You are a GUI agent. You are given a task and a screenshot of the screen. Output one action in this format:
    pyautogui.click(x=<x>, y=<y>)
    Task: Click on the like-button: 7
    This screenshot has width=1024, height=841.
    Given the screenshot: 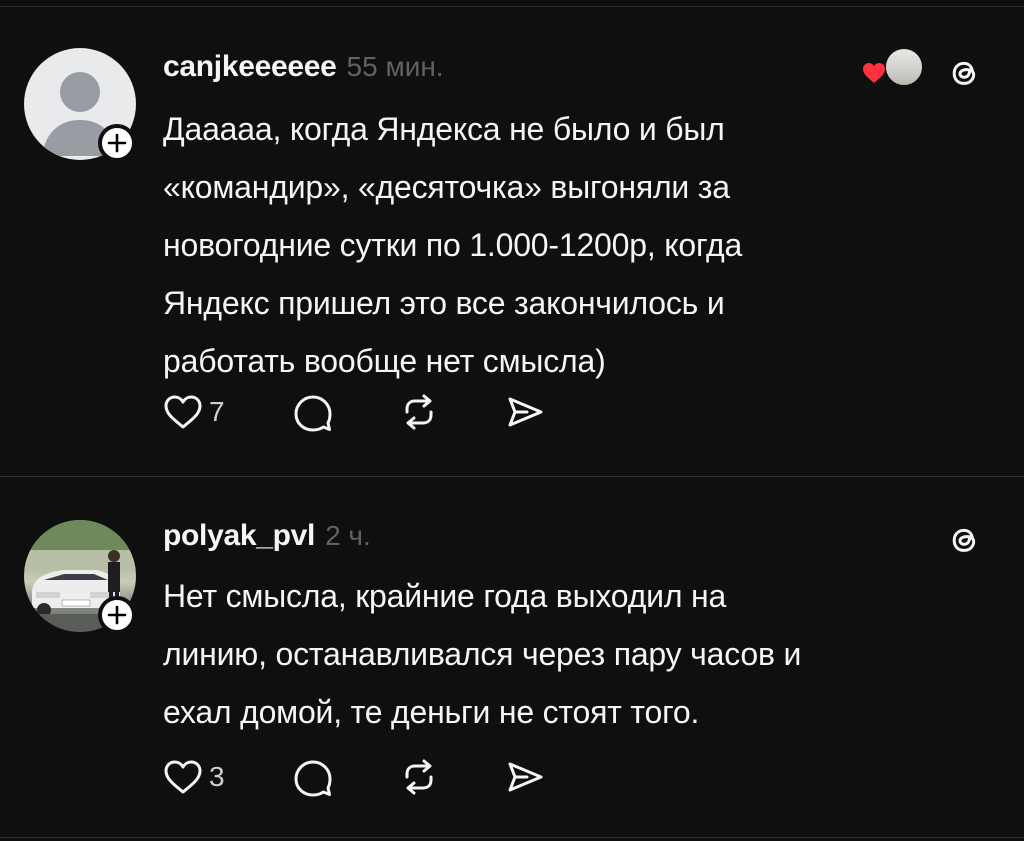 What is the action you would take?
    pyautogui.click(x=194, y=412)
    